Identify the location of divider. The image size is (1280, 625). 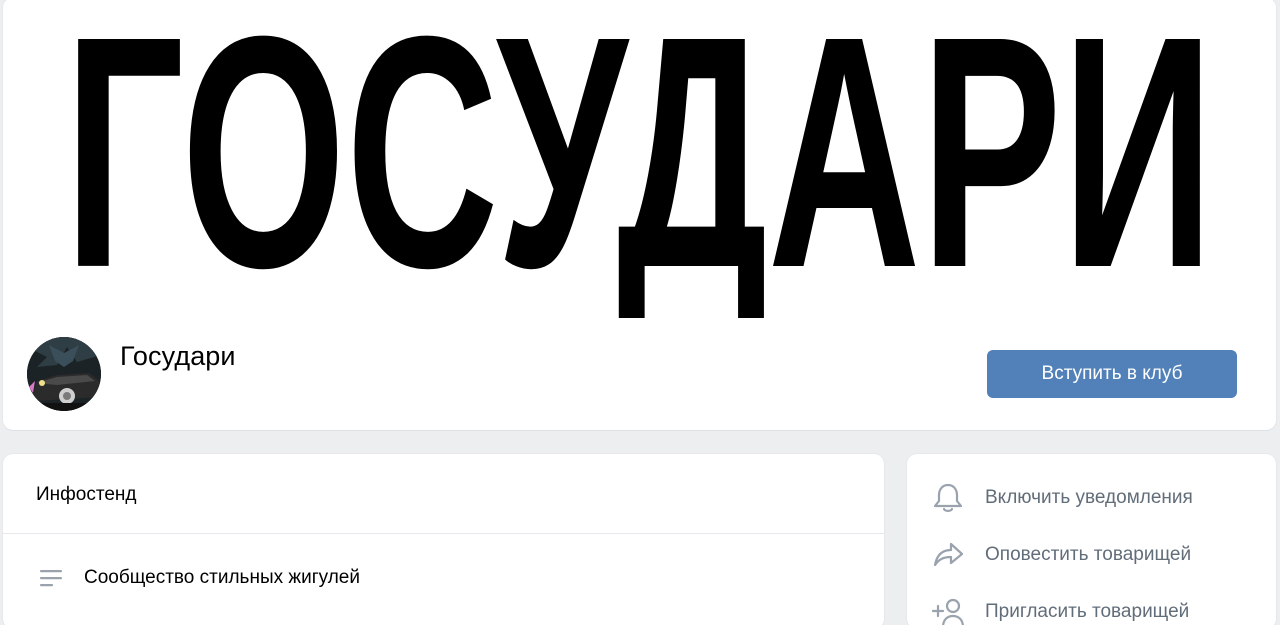
(443, 533).